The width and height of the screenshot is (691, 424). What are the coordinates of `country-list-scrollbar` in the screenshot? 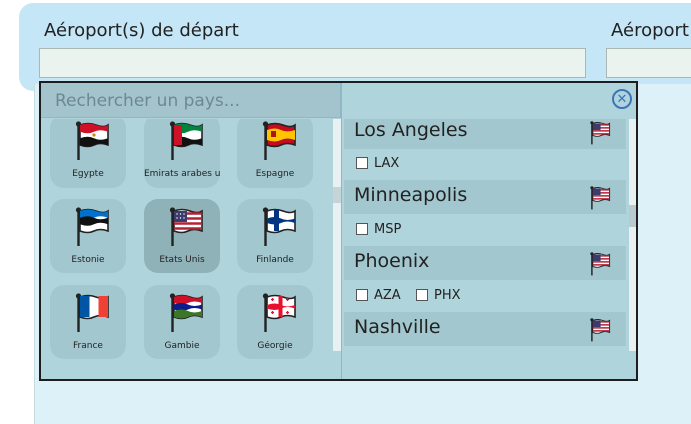 It's located at (337, 235).